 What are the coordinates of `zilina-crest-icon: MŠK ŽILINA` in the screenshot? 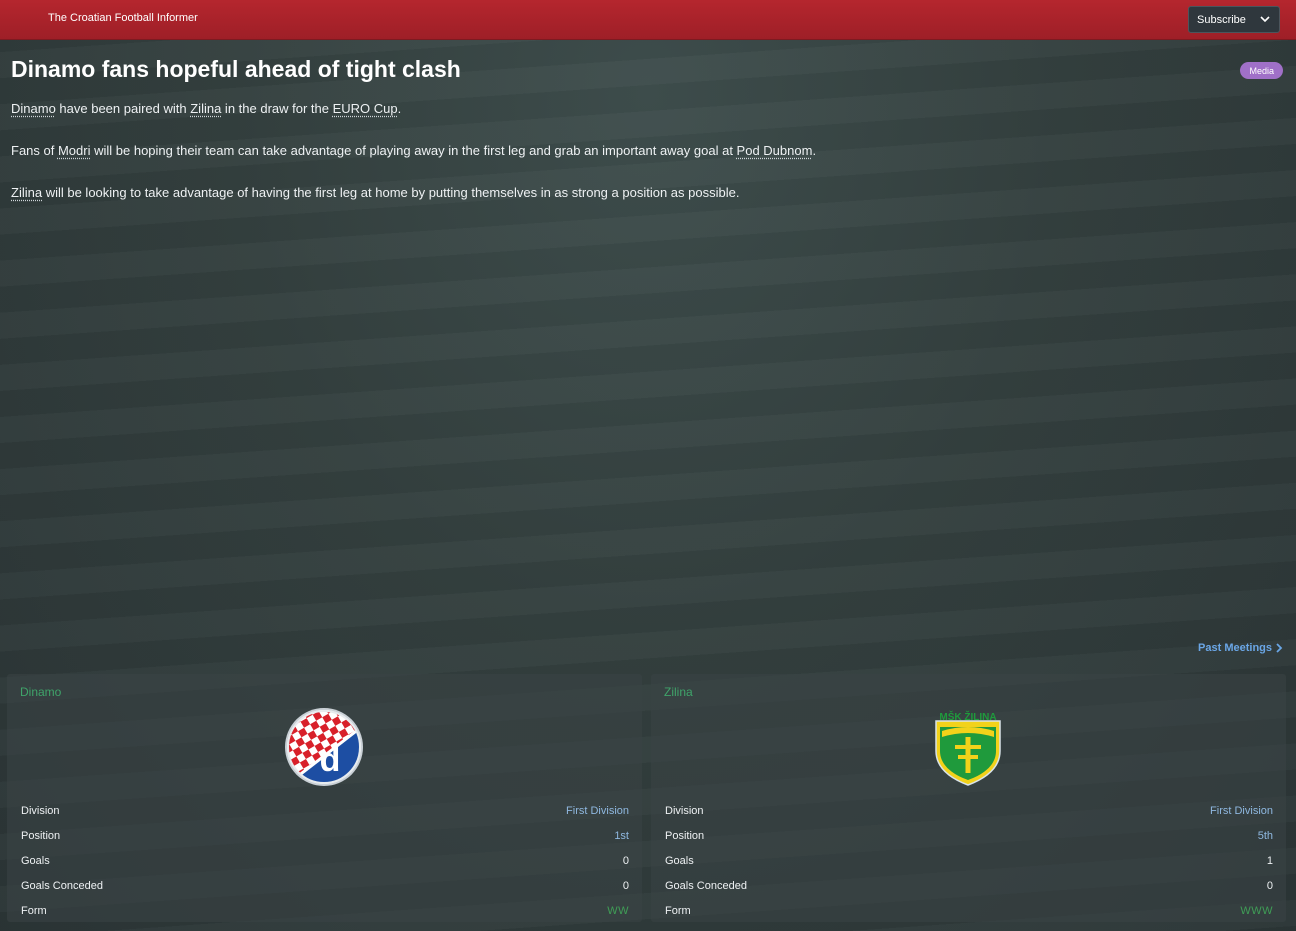 It's located at (968, 748).